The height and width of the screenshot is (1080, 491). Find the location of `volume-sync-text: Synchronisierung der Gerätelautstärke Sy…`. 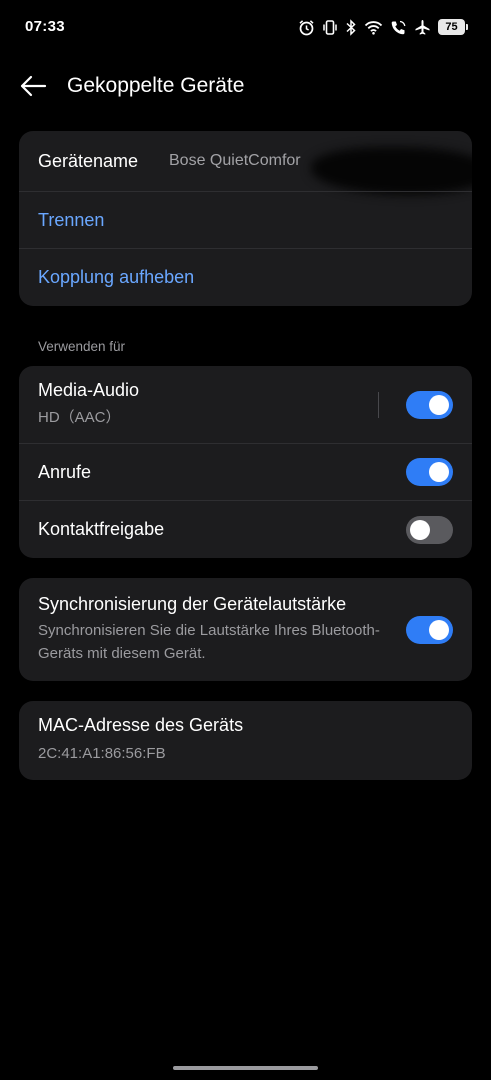

volume-sync-text: Synchronisierung der Gerätelautstärke Sy… is located at coordinates (215, 630).